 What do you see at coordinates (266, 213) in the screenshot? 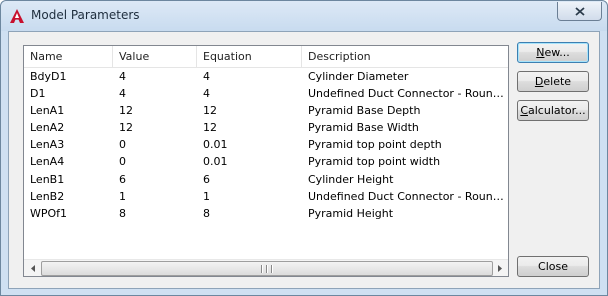
I see `table-row: WPOf1 8 8 Pyramid Height` at bounding box center [266, 213].